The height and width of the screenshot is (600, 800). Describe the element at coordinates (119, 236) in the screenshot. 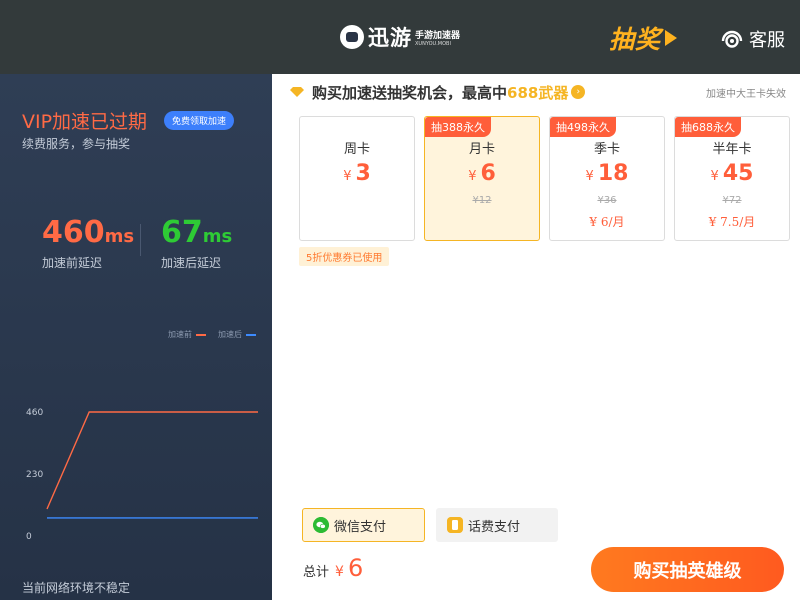

I see `latency-before-unit: ms` at that location.